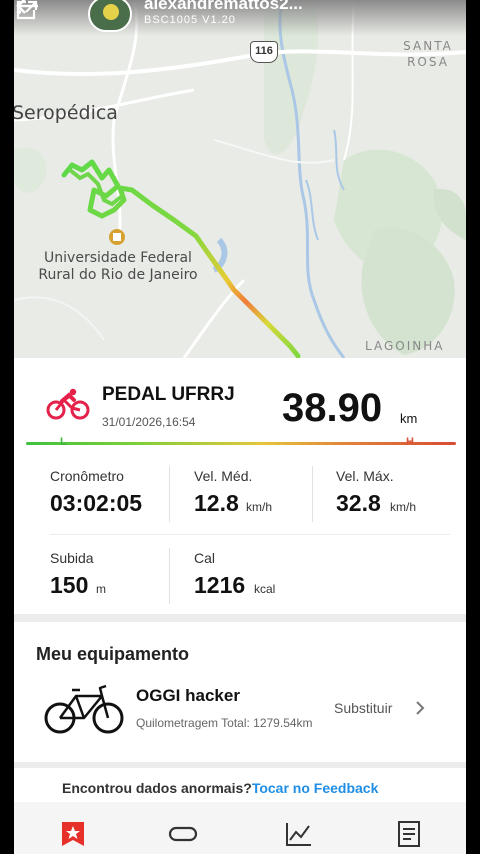 The width and height of the screenshot is (480, 854). Describe the element at coordinates (363, 708) in the screenshot. I see `replace-equipment-button: Substituir` at that location.